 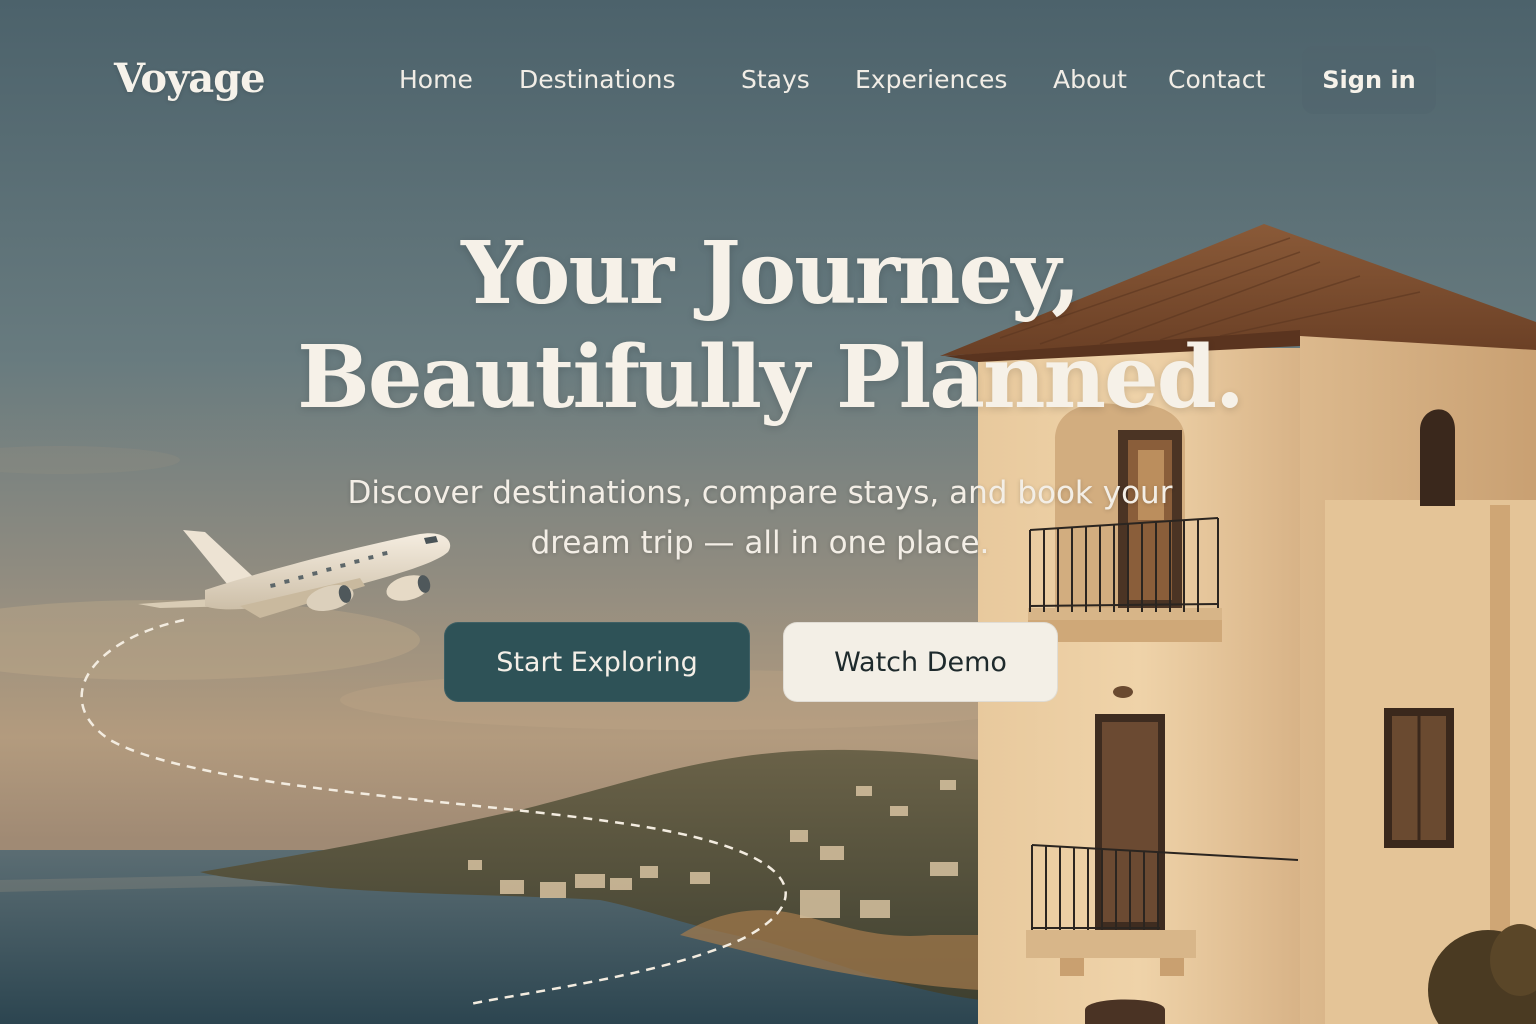 I want to click on nav-link-contact: Contact, so click(x=1216, y=80).